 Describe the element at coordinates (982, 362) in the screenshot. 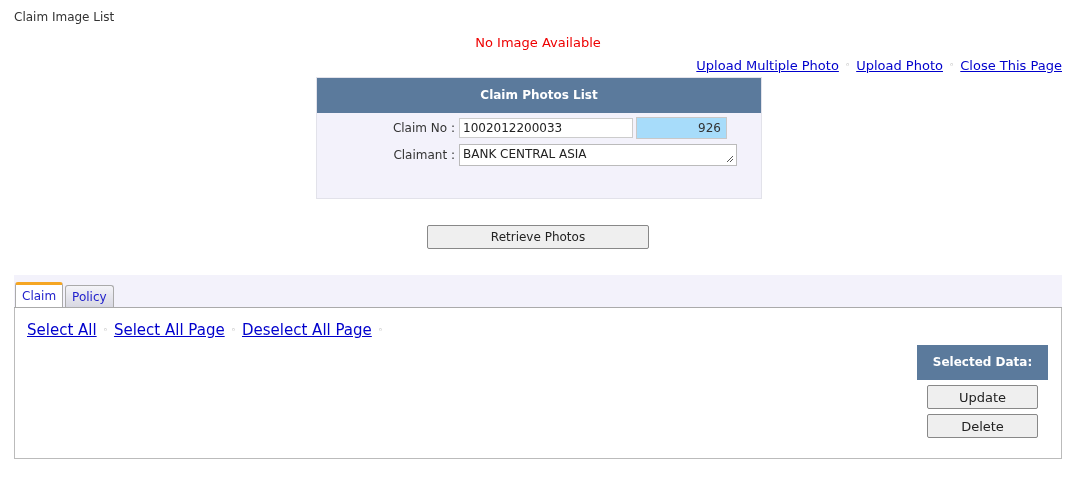

I see `selected-data-header: Selected Data:` at that location.